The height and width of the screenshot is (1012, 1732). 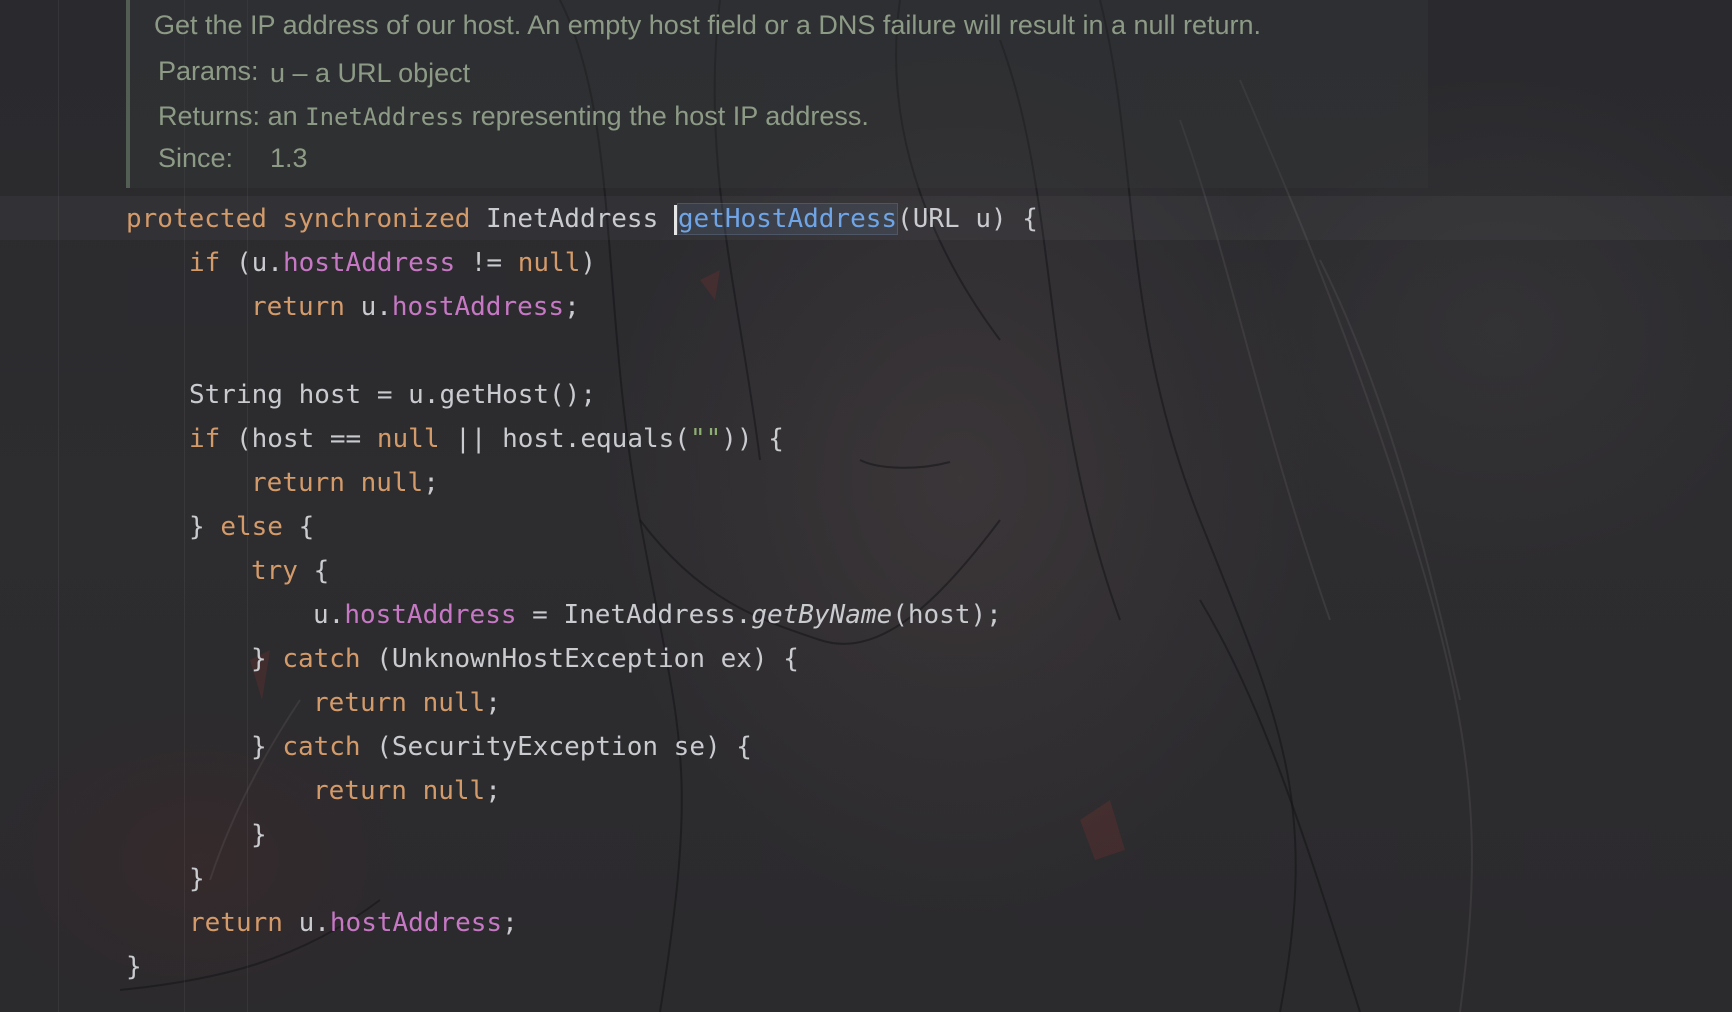 I want to click on keyword: else, so click(x=251, y=527).